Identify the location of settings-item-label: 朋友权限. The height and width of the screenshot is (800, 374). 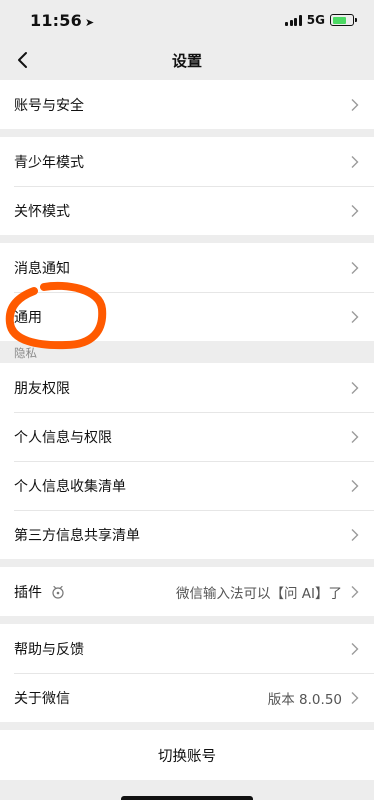
(42, 388).